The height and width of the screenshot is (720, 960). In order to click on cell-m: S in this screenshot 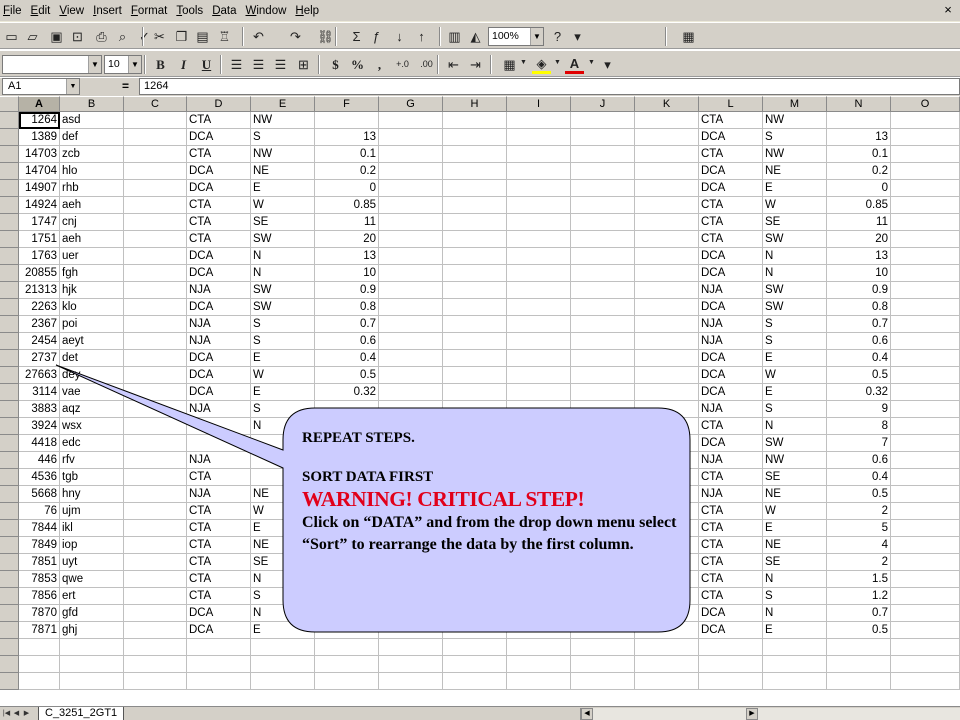, I will do `click(795, 341)`.